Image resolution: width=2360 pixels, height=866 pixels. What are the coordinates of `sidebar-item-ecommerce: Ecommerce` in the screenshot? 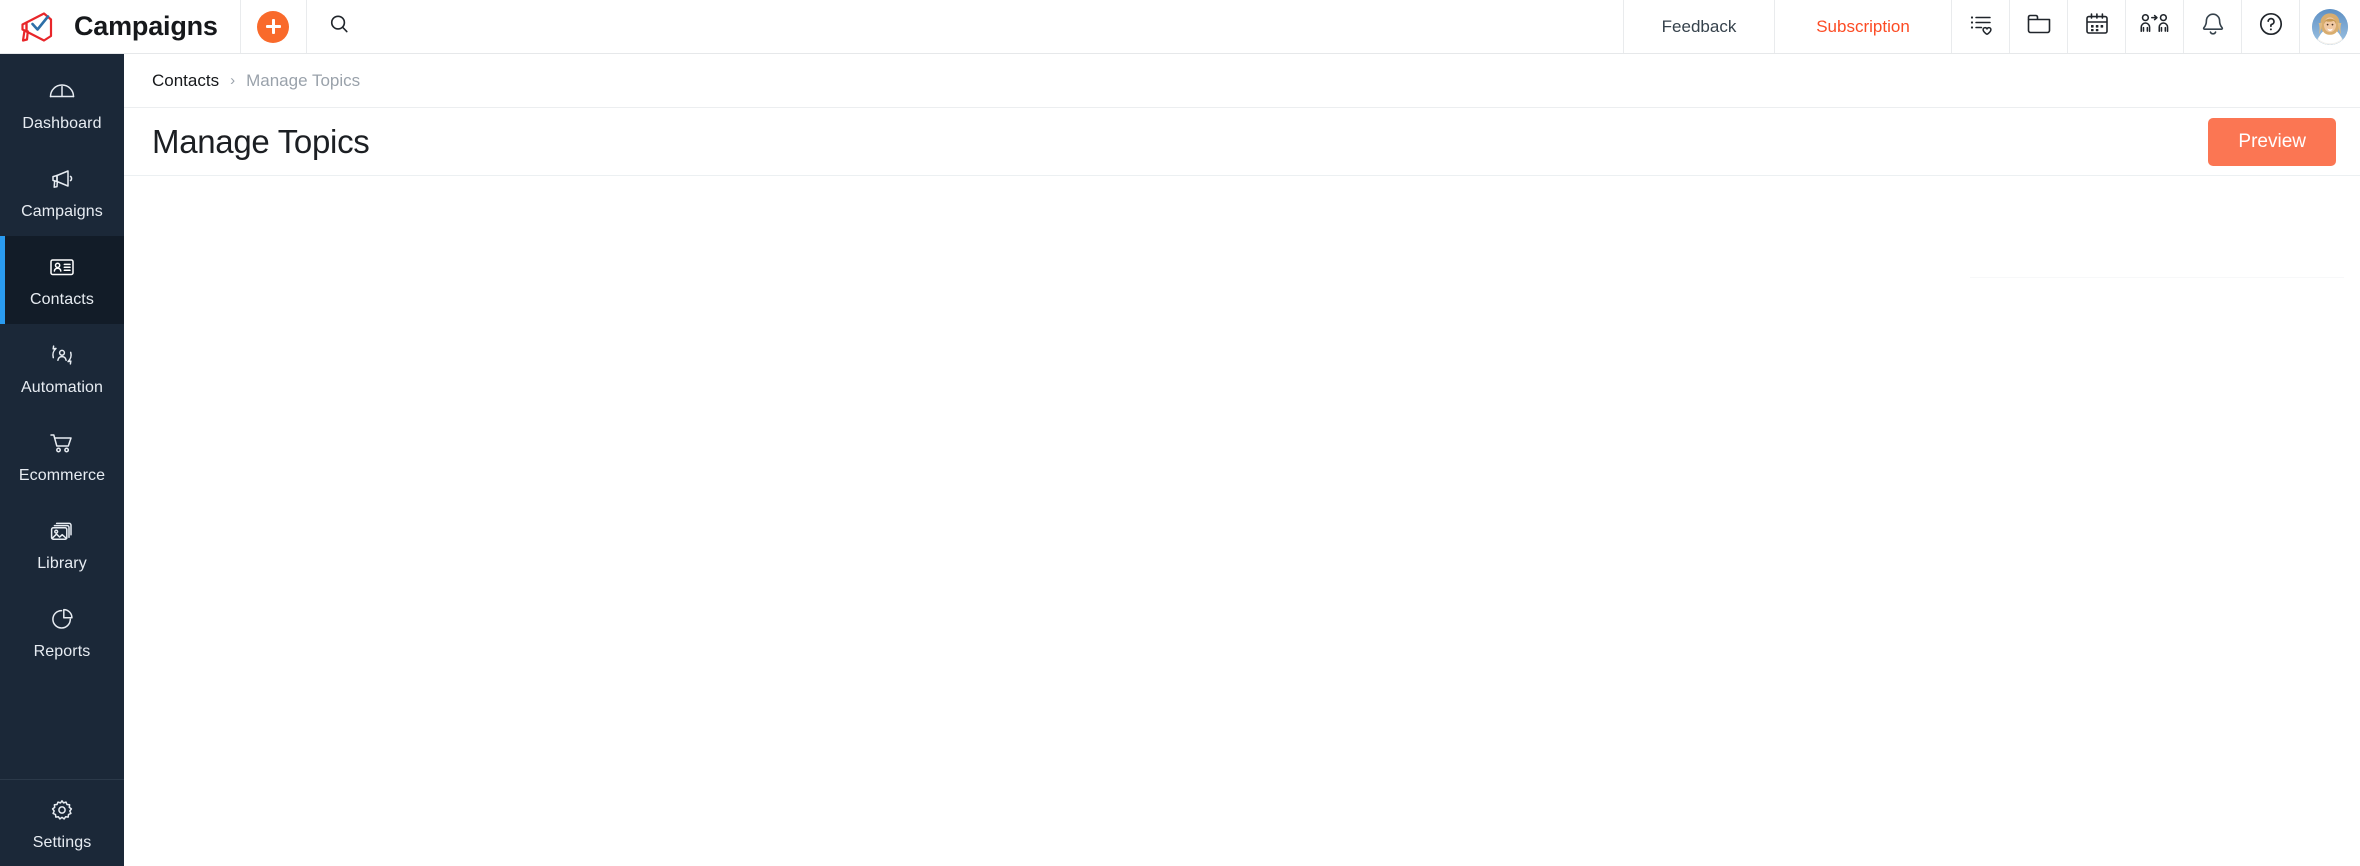 It's located at (62, 456).